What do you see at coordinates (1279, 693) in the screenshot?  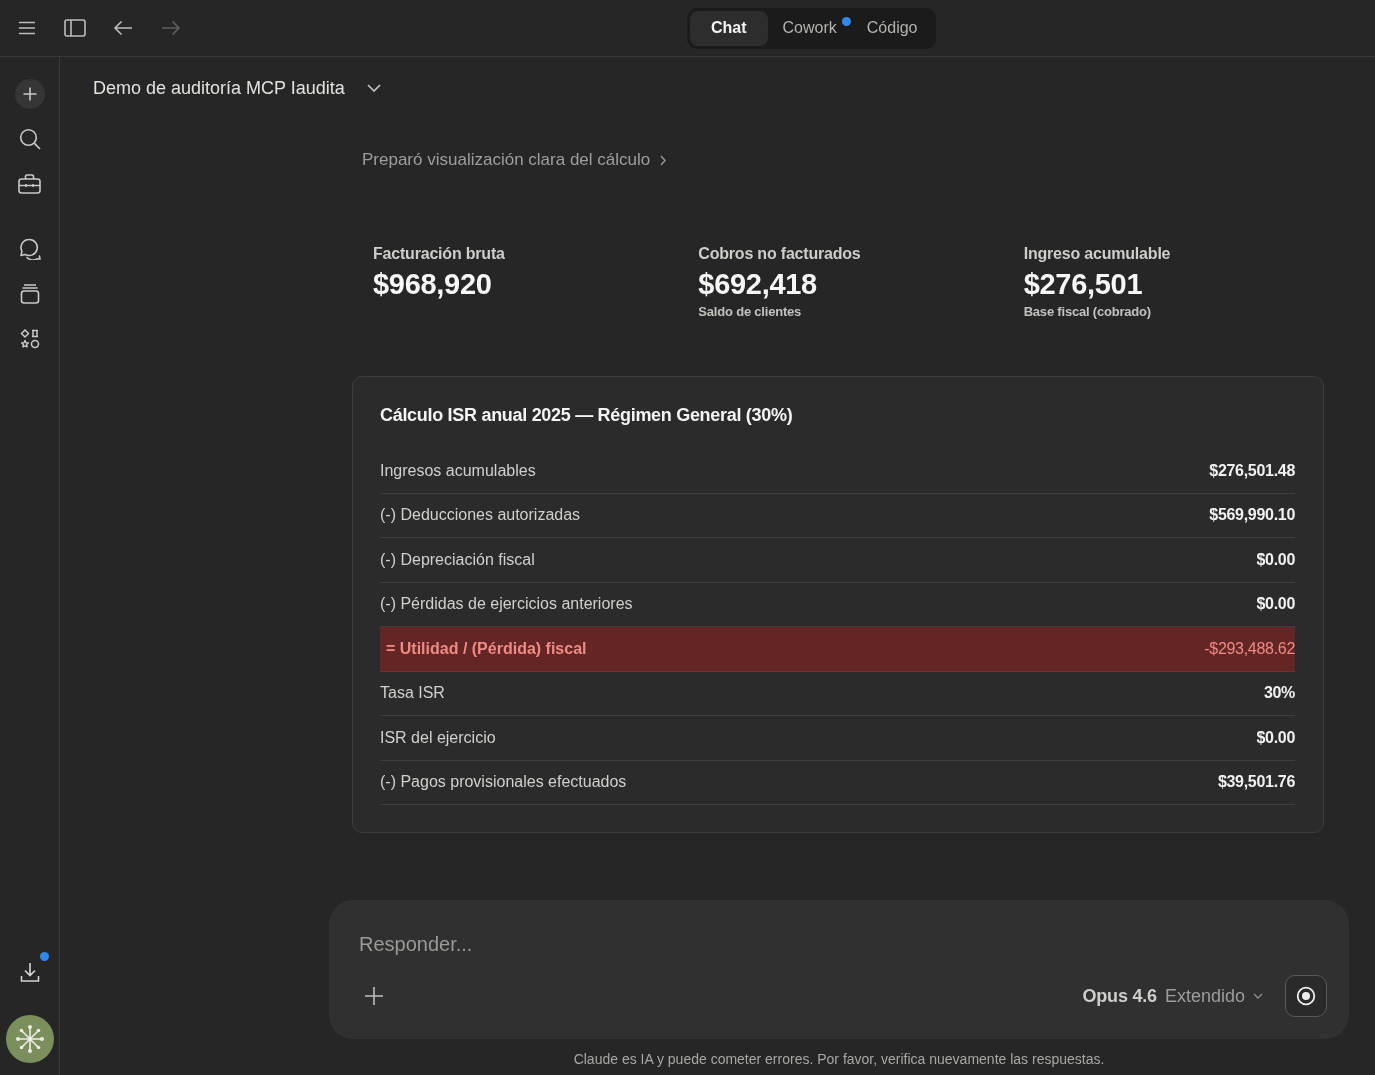 I see `row-value: 30%` at bounding box center [1279, 693].